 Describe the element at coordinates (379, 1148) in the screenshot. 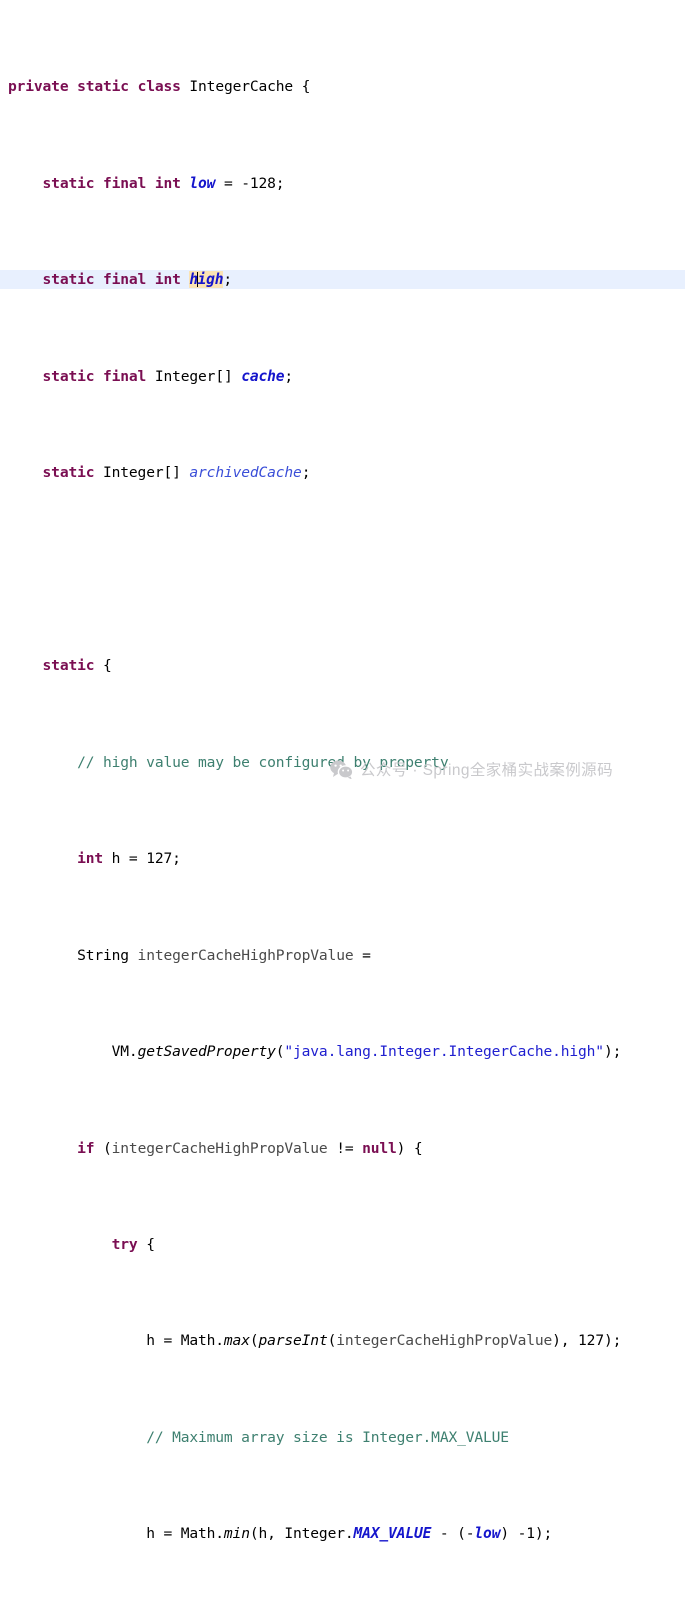

I see `token-keyword-null: null` at that location.